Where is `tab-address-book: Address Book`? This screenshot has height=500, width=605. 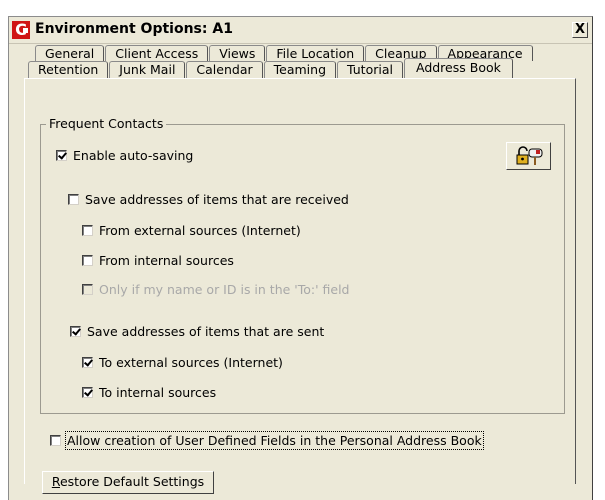
tab-address-book: Address Book is located at coordinates (458, 68).